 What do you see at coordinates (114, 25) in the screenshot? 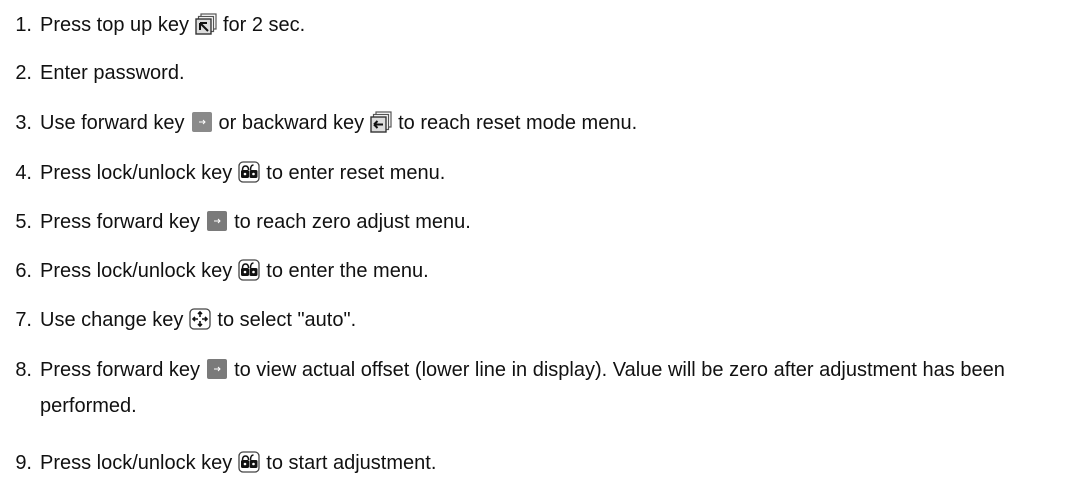
I see `step-text: Press top up key` at bounding box center [114, 25].